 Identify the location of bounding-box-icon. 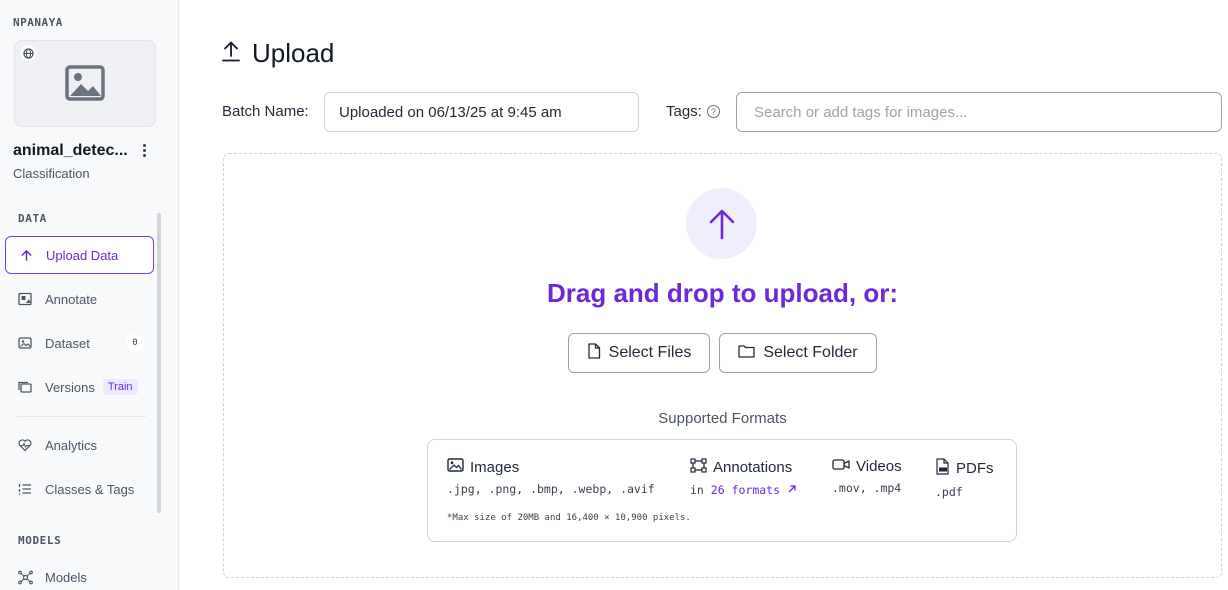
(698, 467).